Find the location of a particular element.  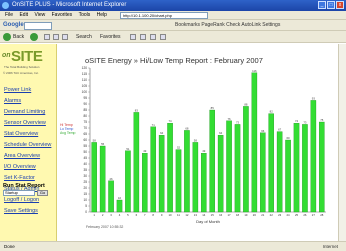

y-tick-label: 90 is located at coordinates (85, 104).